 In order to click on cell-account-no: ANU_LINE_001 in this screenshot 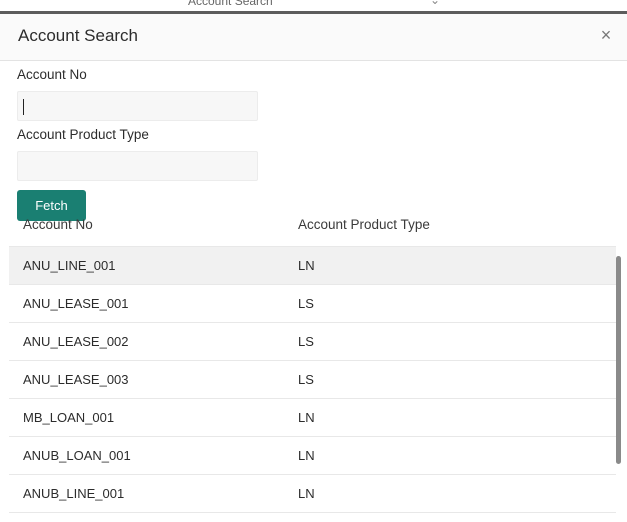, I will do `click(69, 265)`.